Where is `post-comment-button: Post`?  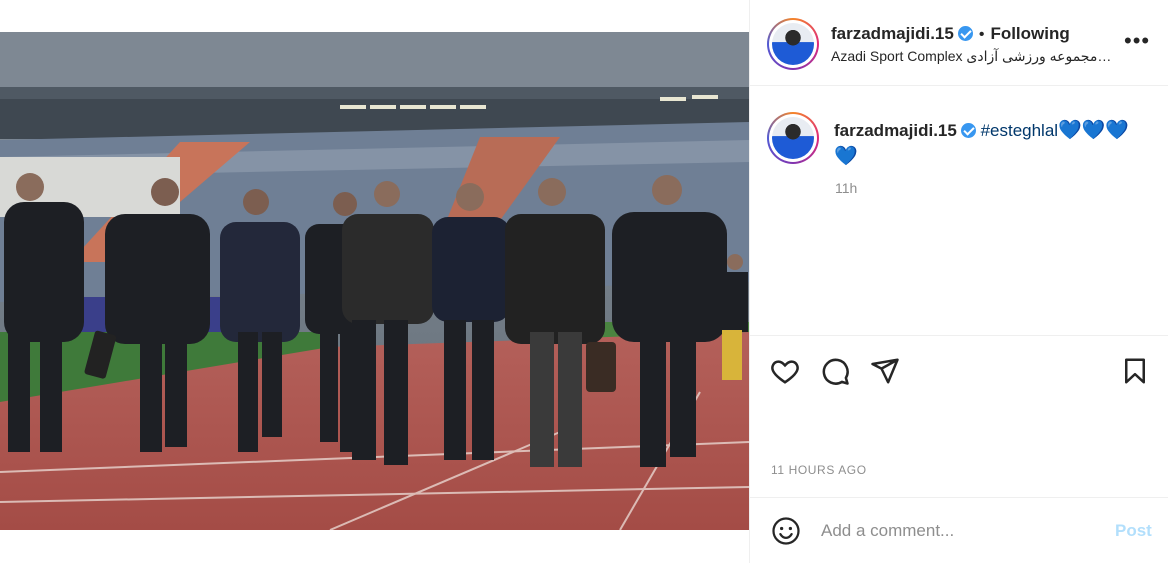 post-comment-button: Post is located at coordinates (1133, 531).